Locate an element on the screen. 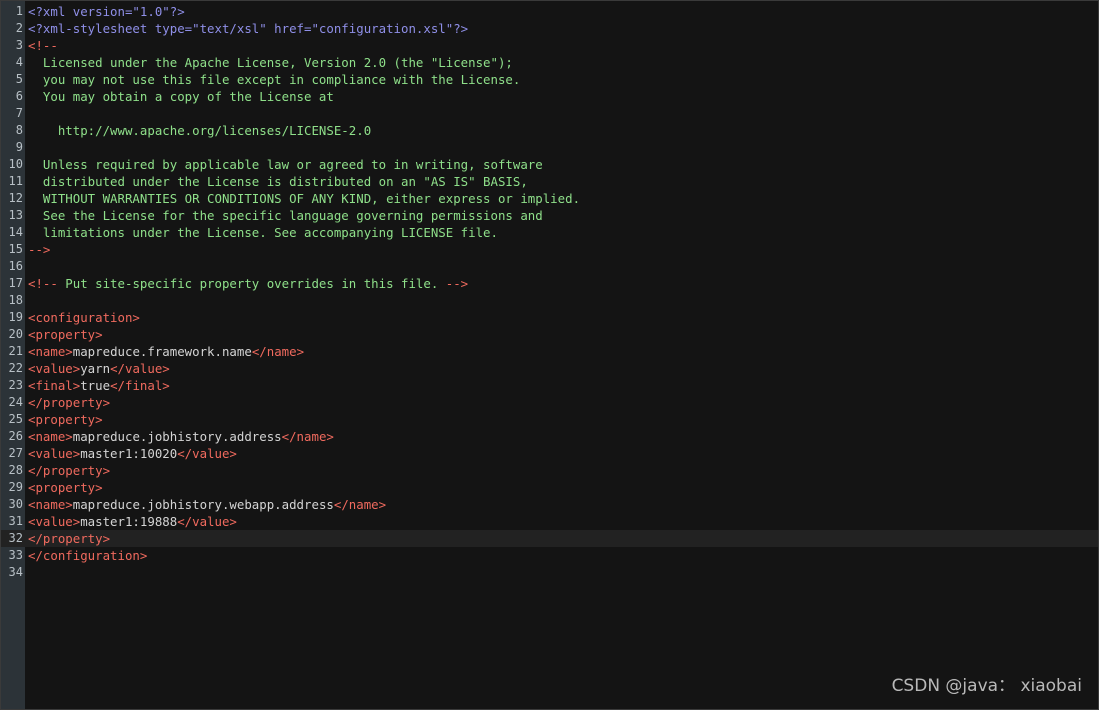  token-txt: mapreduce.jobhistory.address is located at coordinates (177, 436).